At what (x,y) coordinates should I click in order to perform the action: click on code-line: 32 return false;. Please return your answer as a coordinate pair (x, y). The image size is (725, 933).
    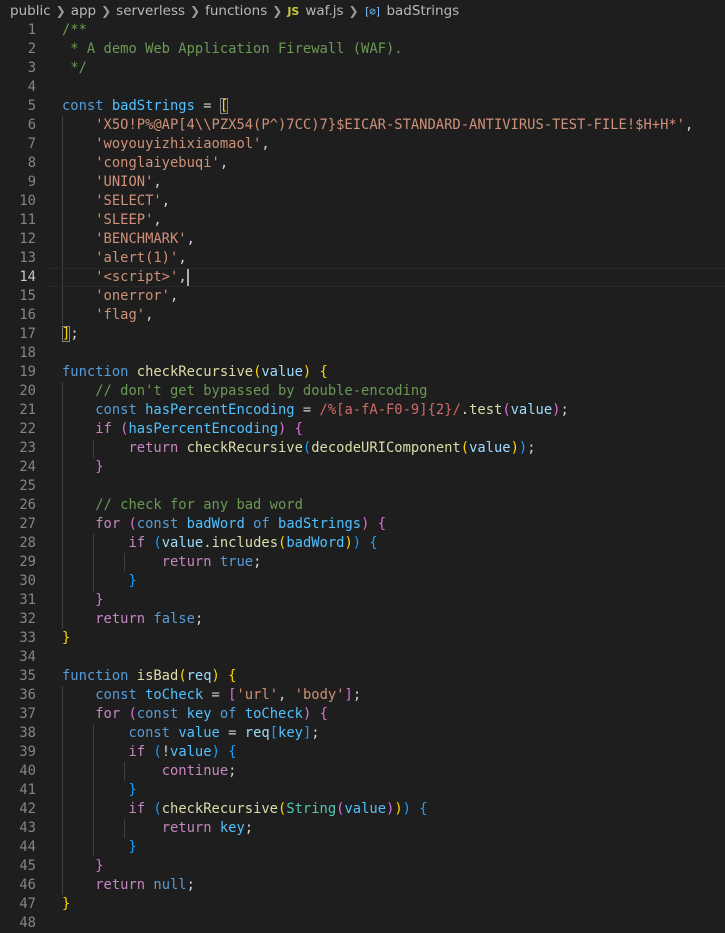
    Looking at the image, I should click on (362, 619).